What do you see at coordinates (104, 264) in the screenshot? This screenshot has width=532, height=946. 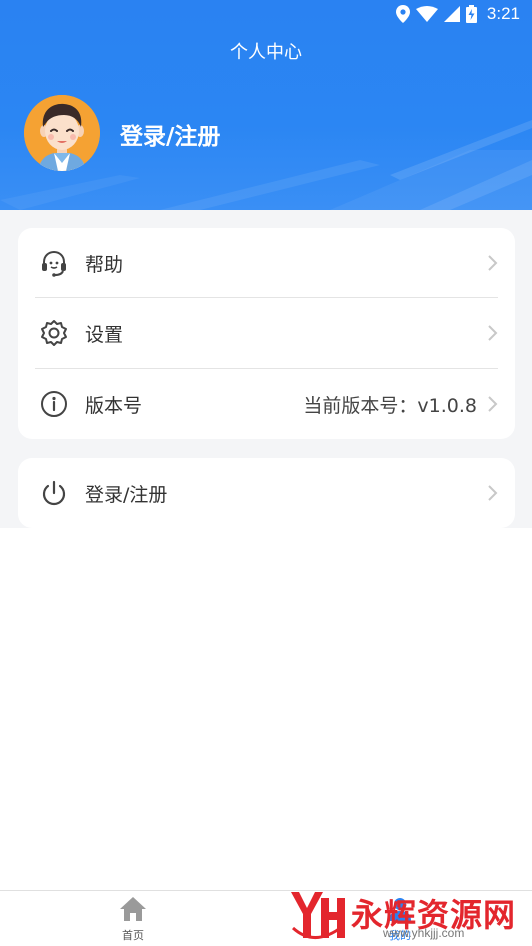 I see `menu-item-label: 帮助` at bounding box center [104, 264].